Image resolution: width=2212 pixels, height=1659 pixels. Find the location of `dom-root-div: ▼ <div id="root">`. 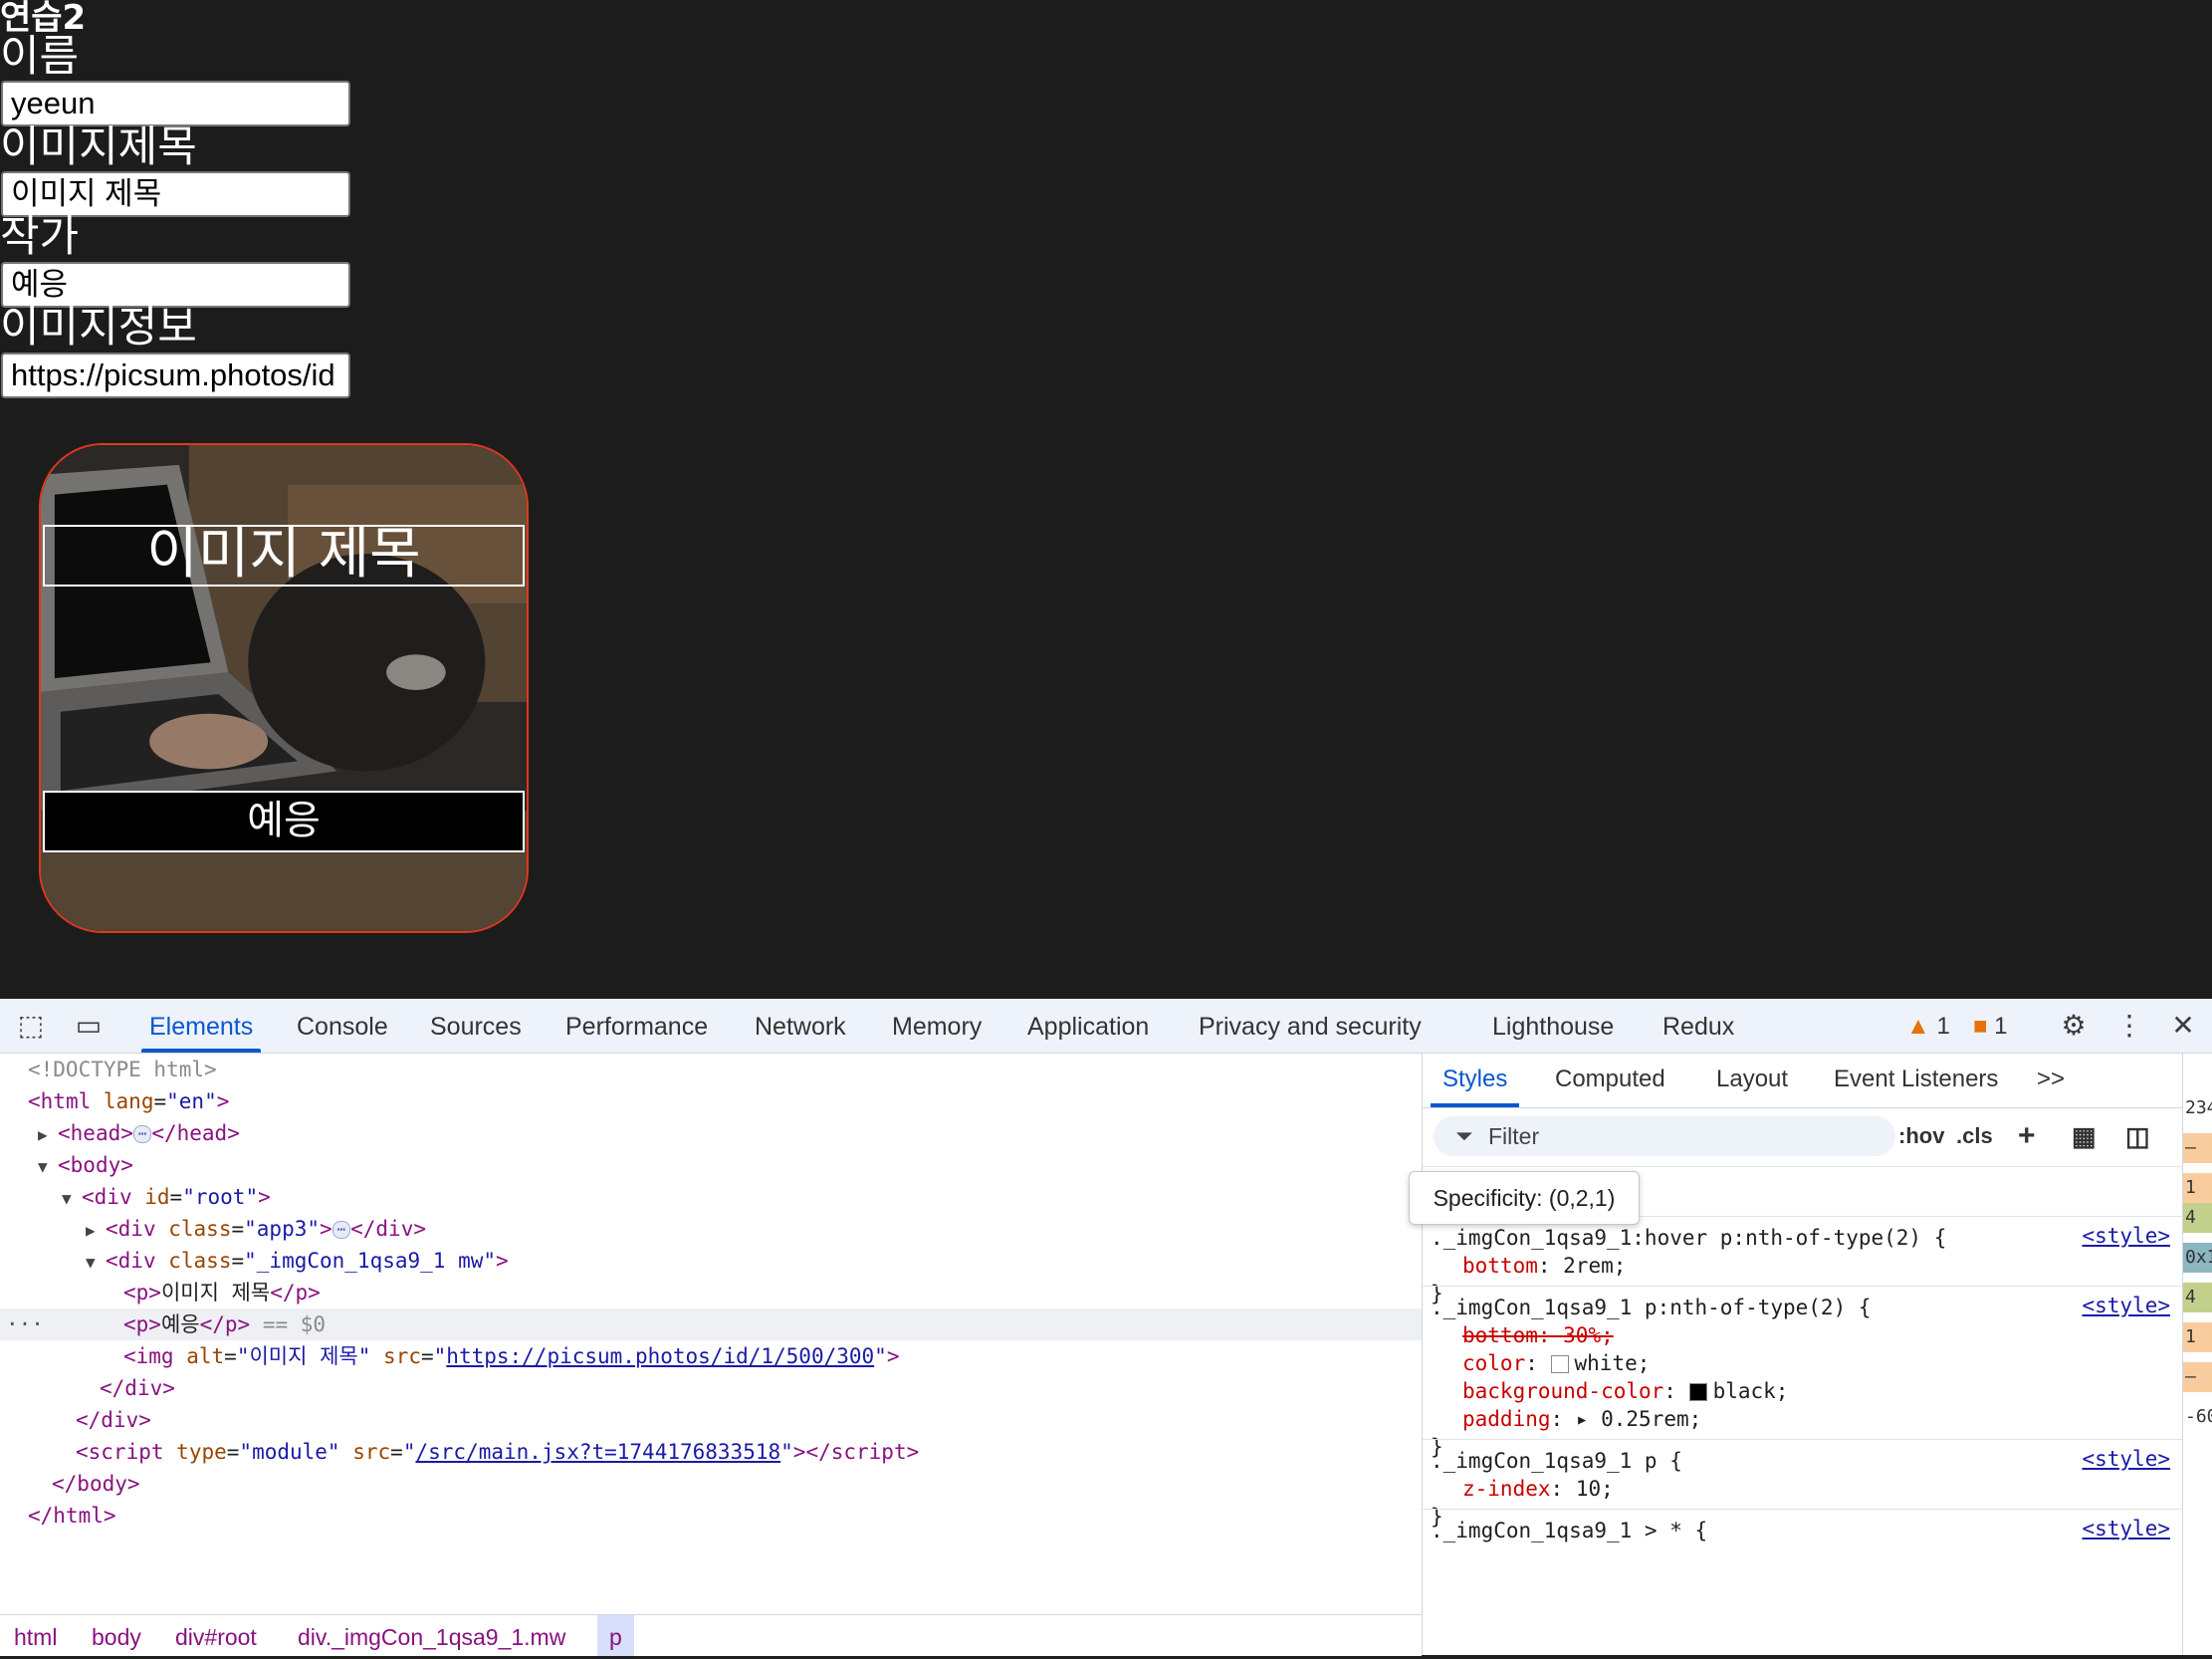

dom-root-div: ▼ <div id="root"> is located at coordinates (741, 1197).